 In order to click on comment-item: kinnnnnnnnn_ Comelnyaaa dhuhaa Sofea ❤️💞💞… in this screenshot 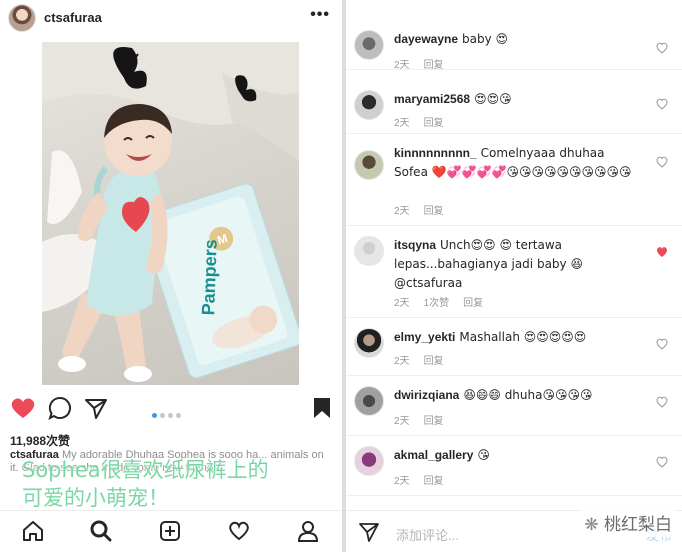, I will do `click(514, 180)`.